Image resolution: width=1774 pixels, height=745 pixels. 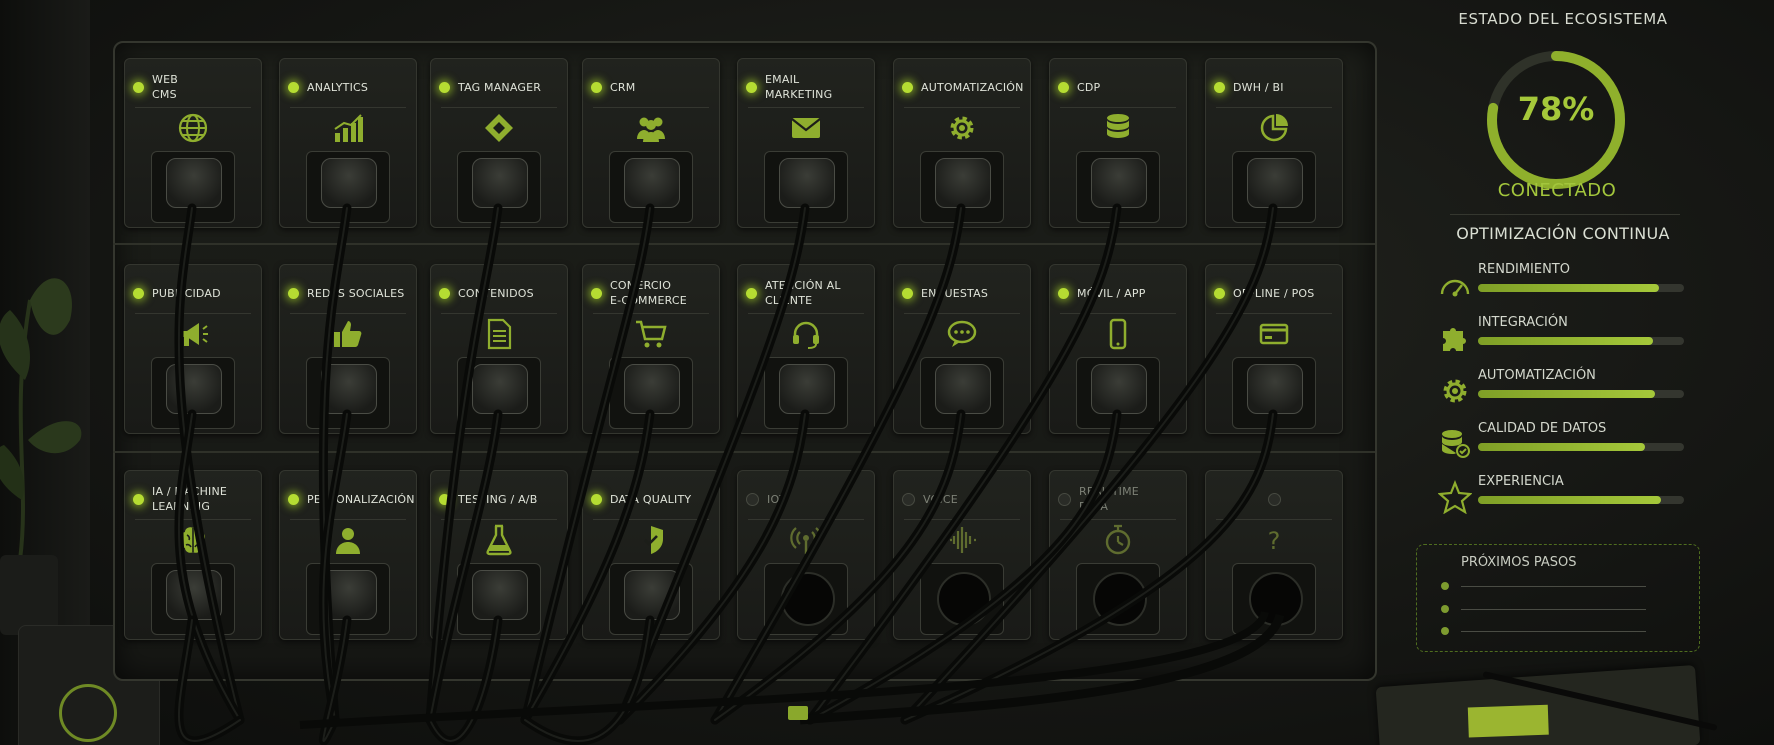 I want to click on empty-socket-hole, so click(x=964, y=599).